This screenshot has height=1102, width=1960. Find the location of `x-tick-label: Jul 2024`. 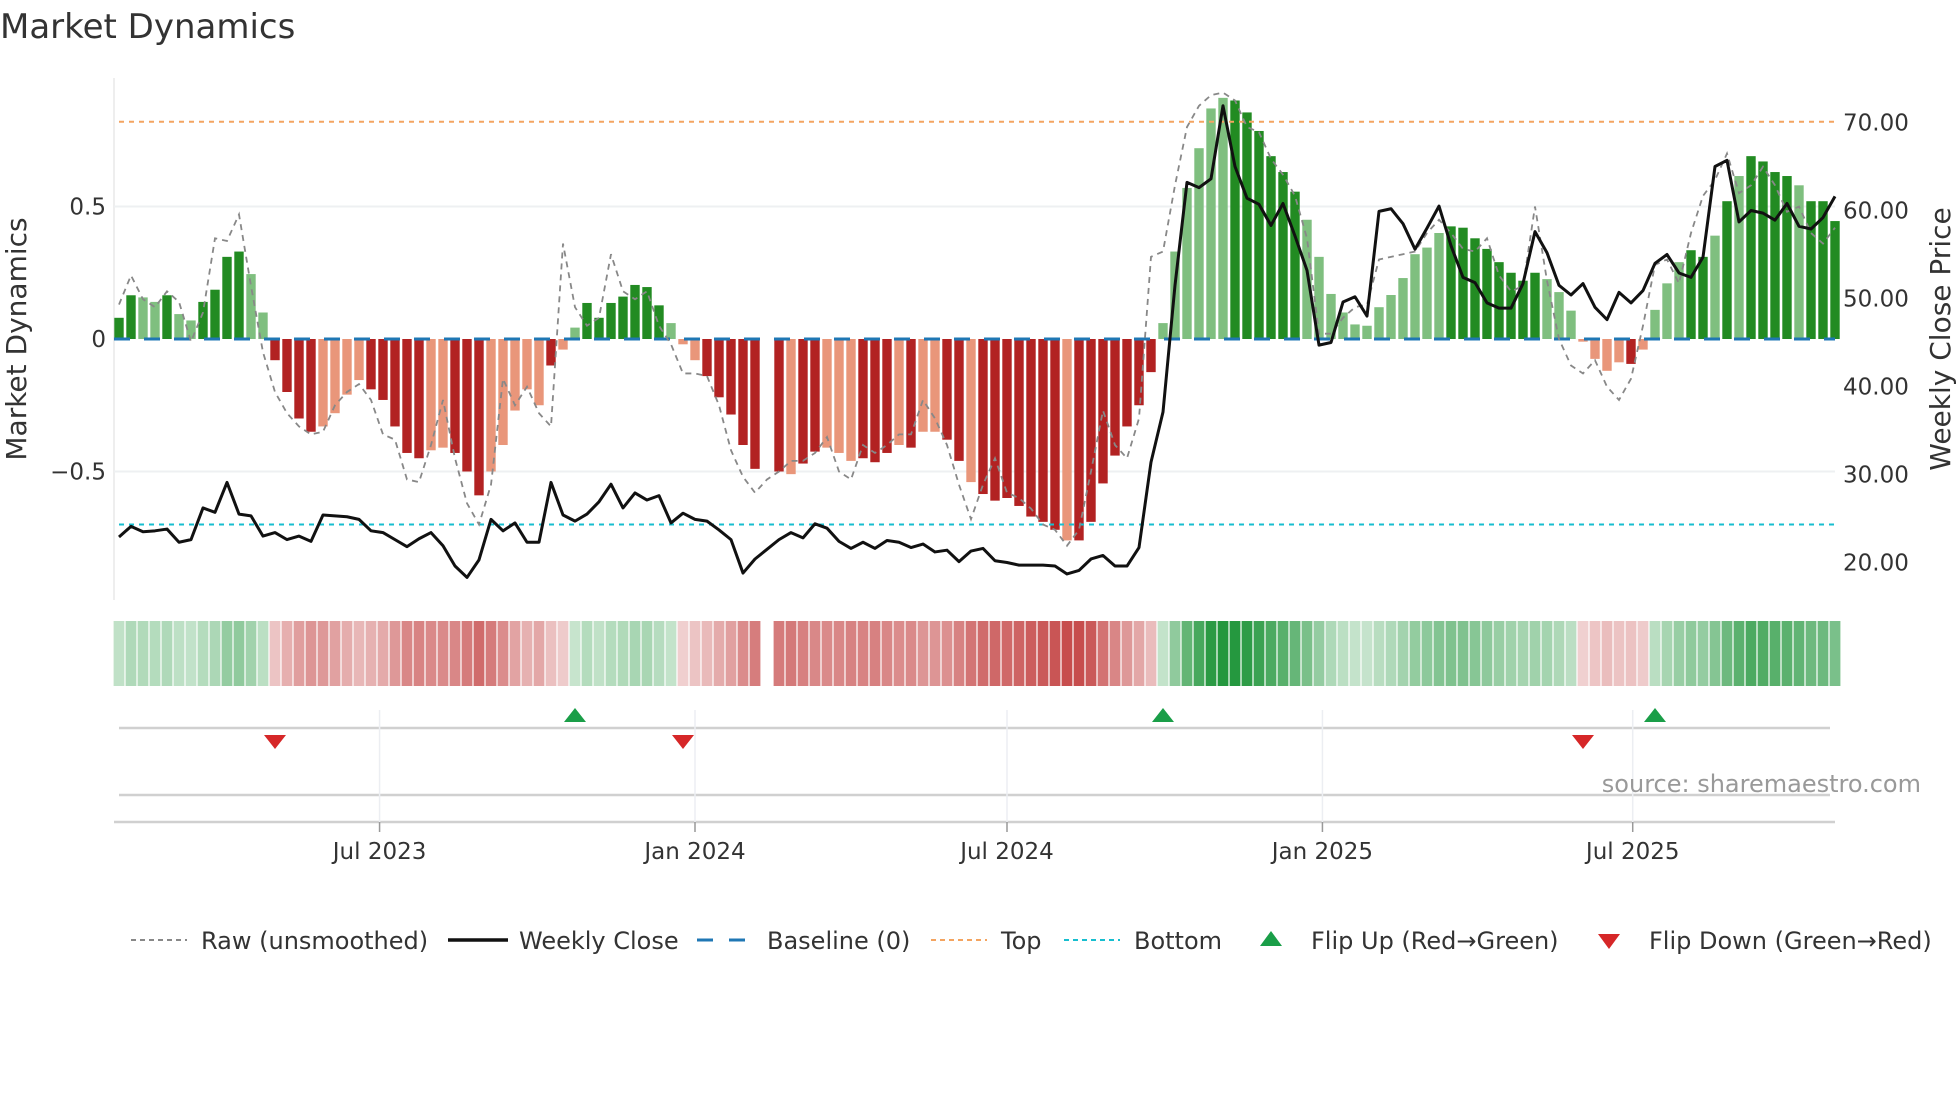

x-tick-label: Jul 2024 is located at coordinates (1006, 852).